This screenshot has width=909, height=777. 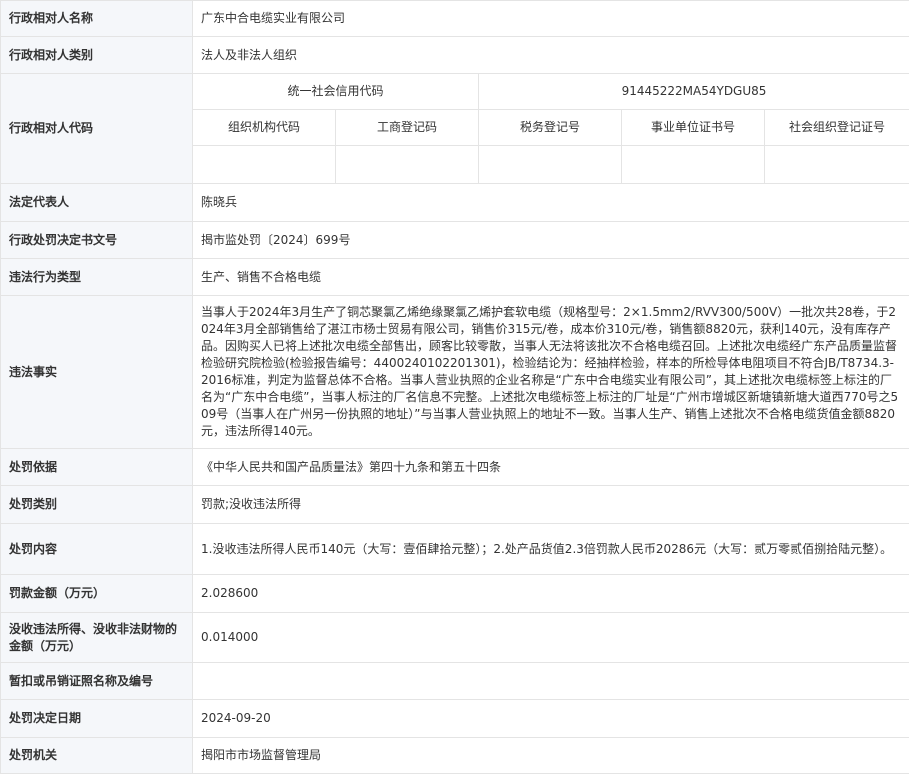 I want to click on penalty-type-label: 处罚类别, so click(x=96, y=504).